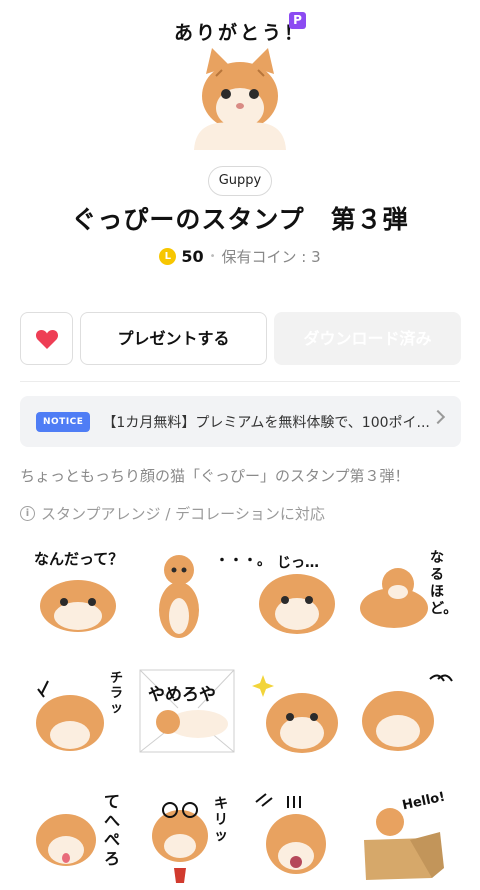 The height and width of the screenshot is (890, 480). I want to click on download-button: ダウンロード済み, so click(367, 338).